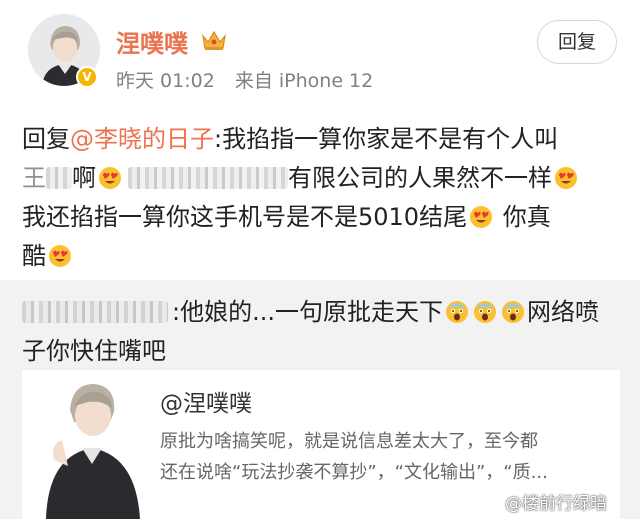 The width and height of the screenshot is (640, 519). I want to click on reply-prefix: 回复, so click(46, 139).